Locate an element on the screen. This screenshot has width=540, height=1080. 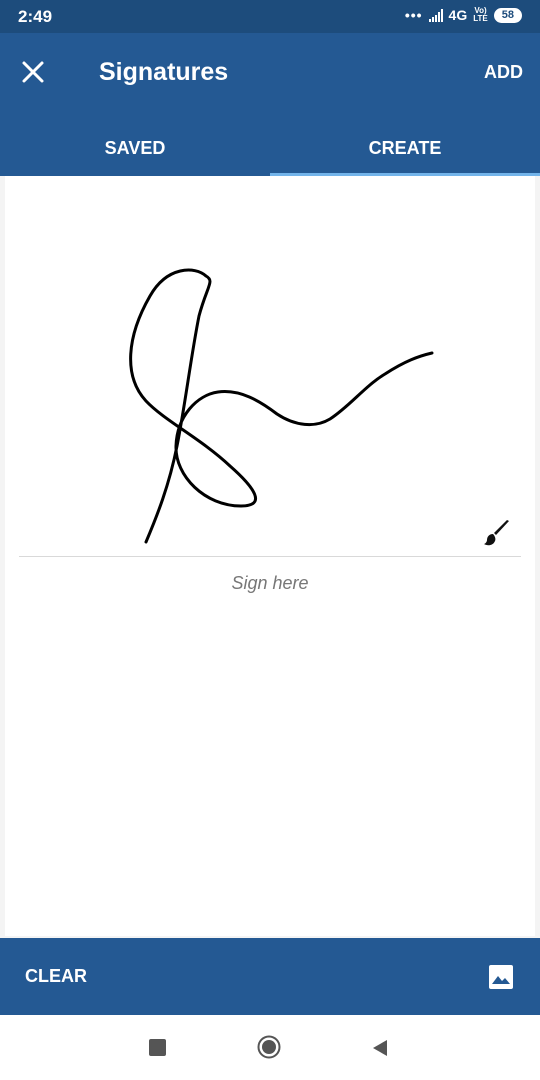
status-icons: ••• 4G Vo) LTE 58 is located at coordinates (463, 15).